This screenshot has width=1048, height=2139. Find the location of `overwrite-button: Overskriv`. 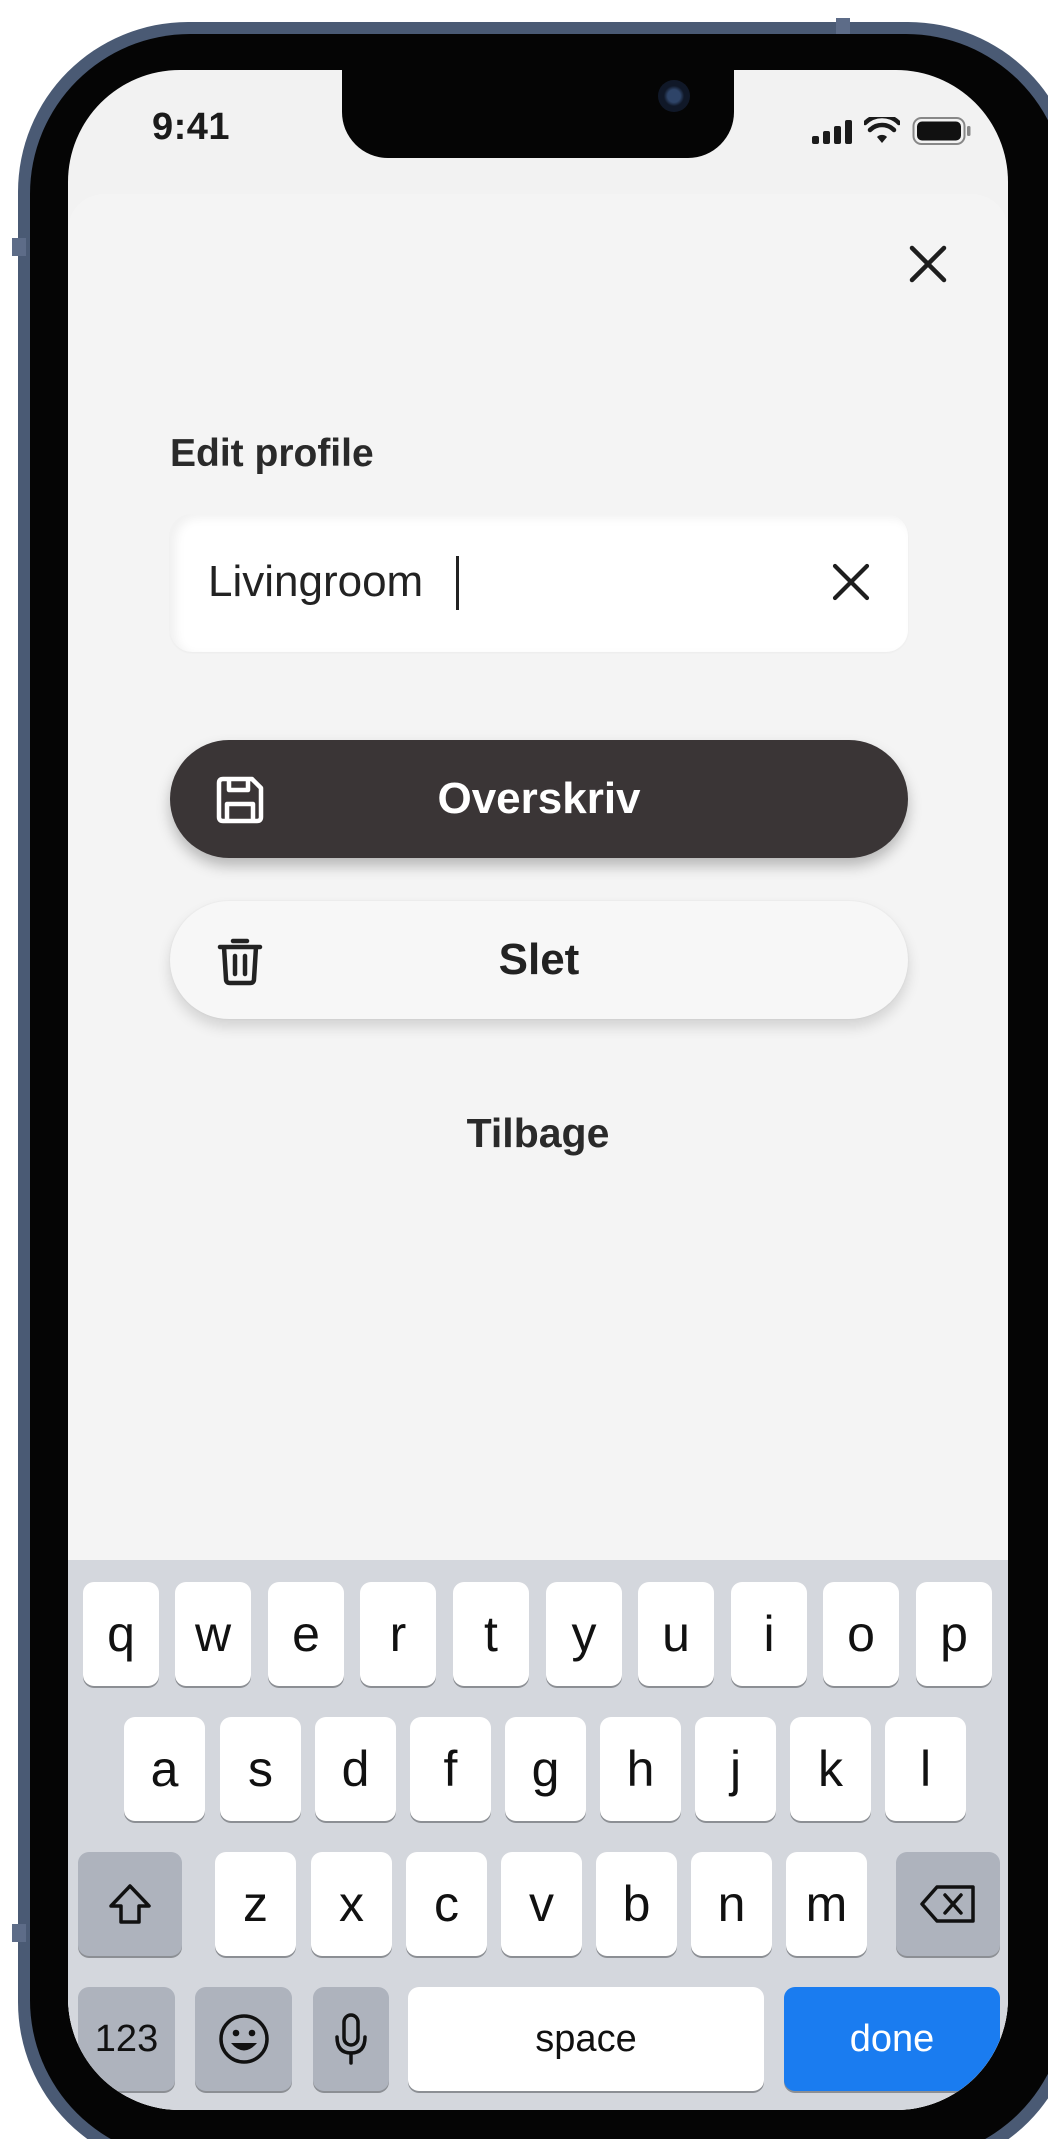

overwrite-button: Overskriv is located at coordinates (539, 799).